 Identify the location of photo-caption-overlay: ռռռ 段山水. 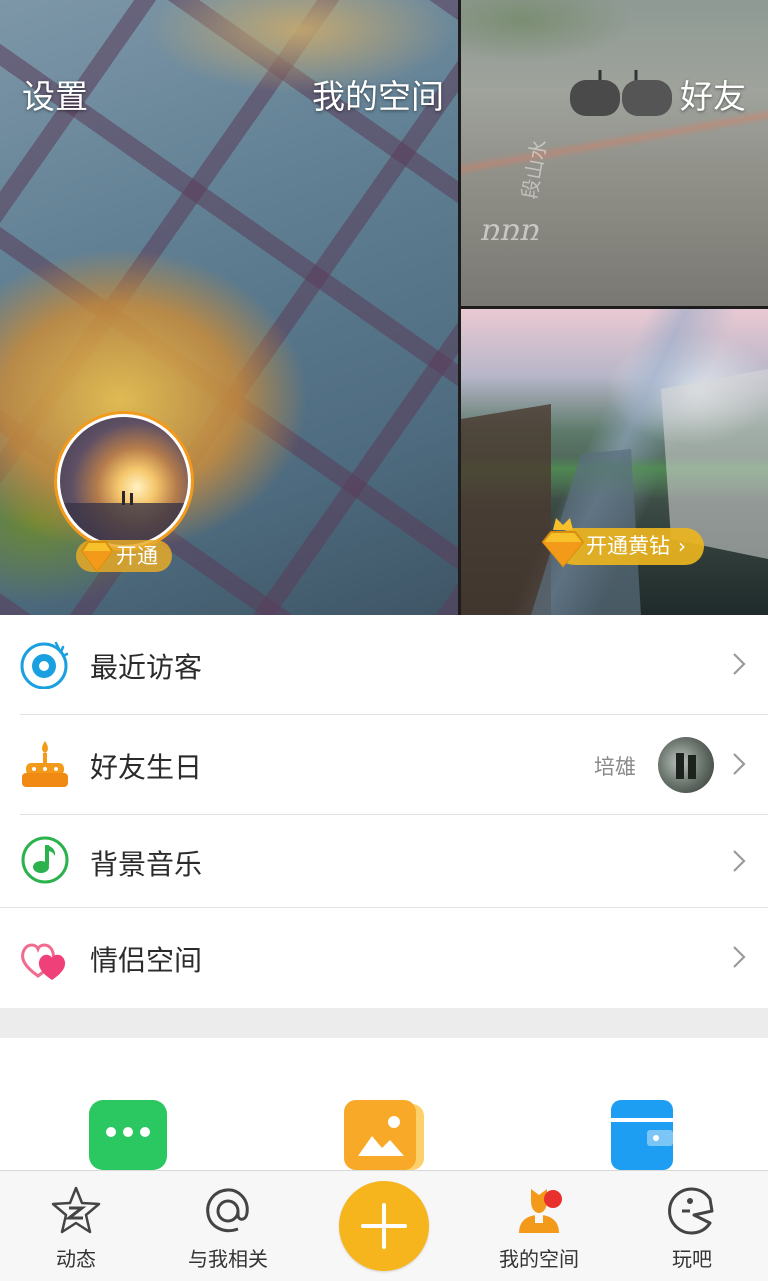
(515, 193).